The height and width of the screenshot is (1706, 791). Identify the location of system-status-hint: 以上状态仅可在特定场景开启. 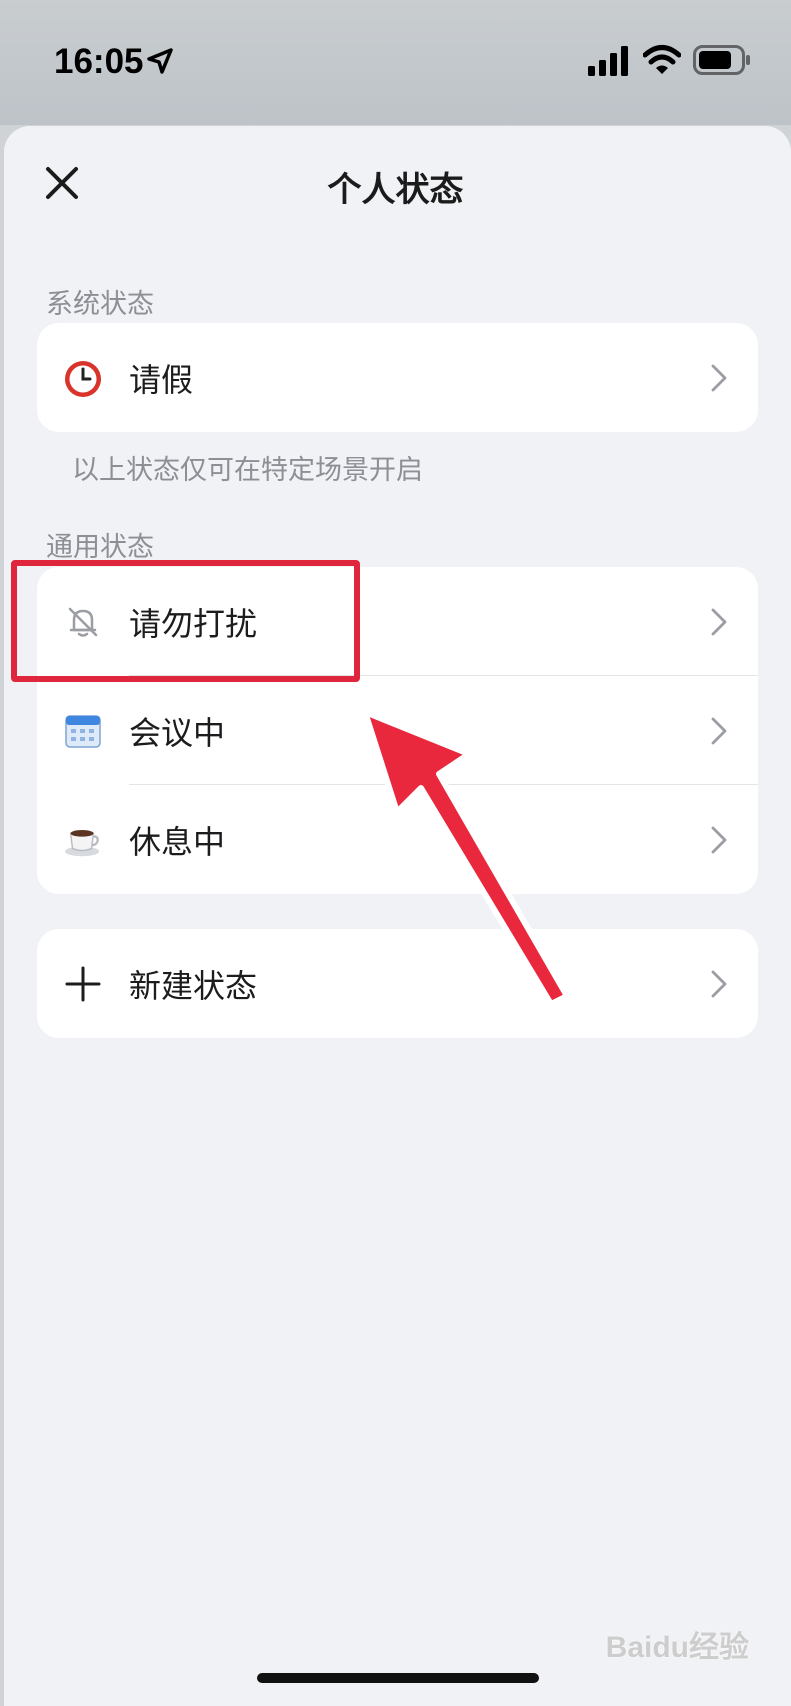
(247, 470).